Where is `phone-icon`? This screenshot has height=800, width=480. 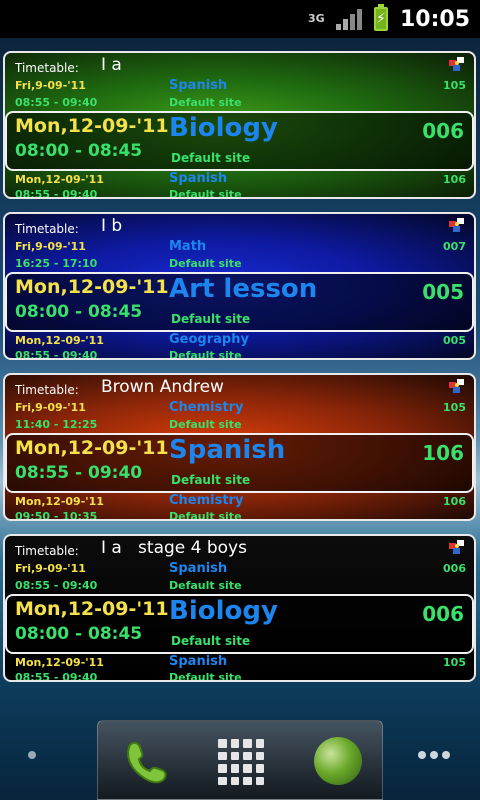 phone-icon is located at coordinates (144, 761).